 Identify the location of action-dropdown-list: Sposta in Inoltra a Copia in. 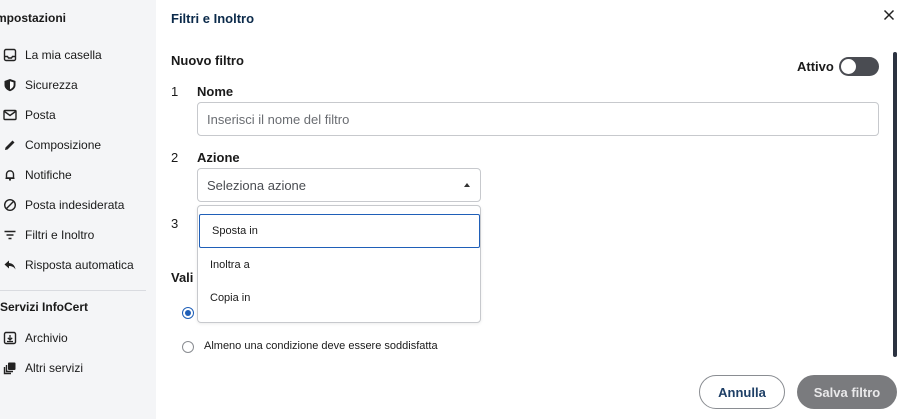
(339, 264).